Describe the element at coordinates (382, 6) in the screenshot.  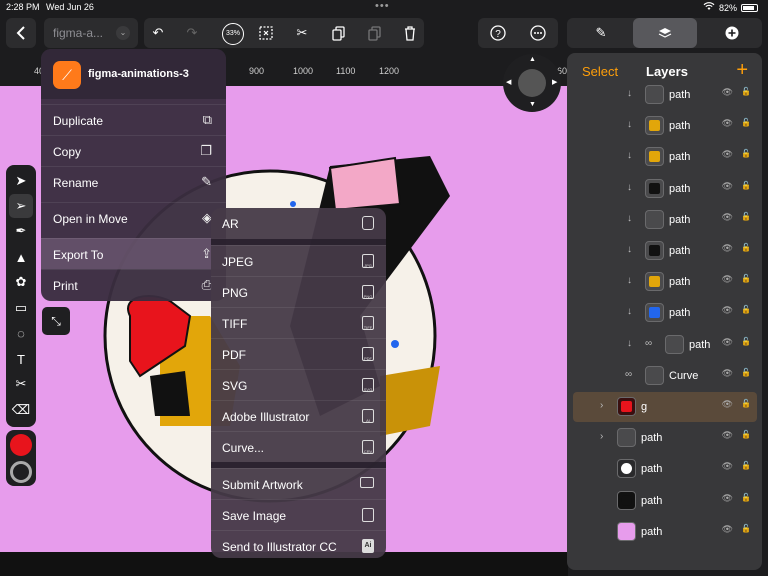
I see `multitasking-dots-icon: •••` at that location.